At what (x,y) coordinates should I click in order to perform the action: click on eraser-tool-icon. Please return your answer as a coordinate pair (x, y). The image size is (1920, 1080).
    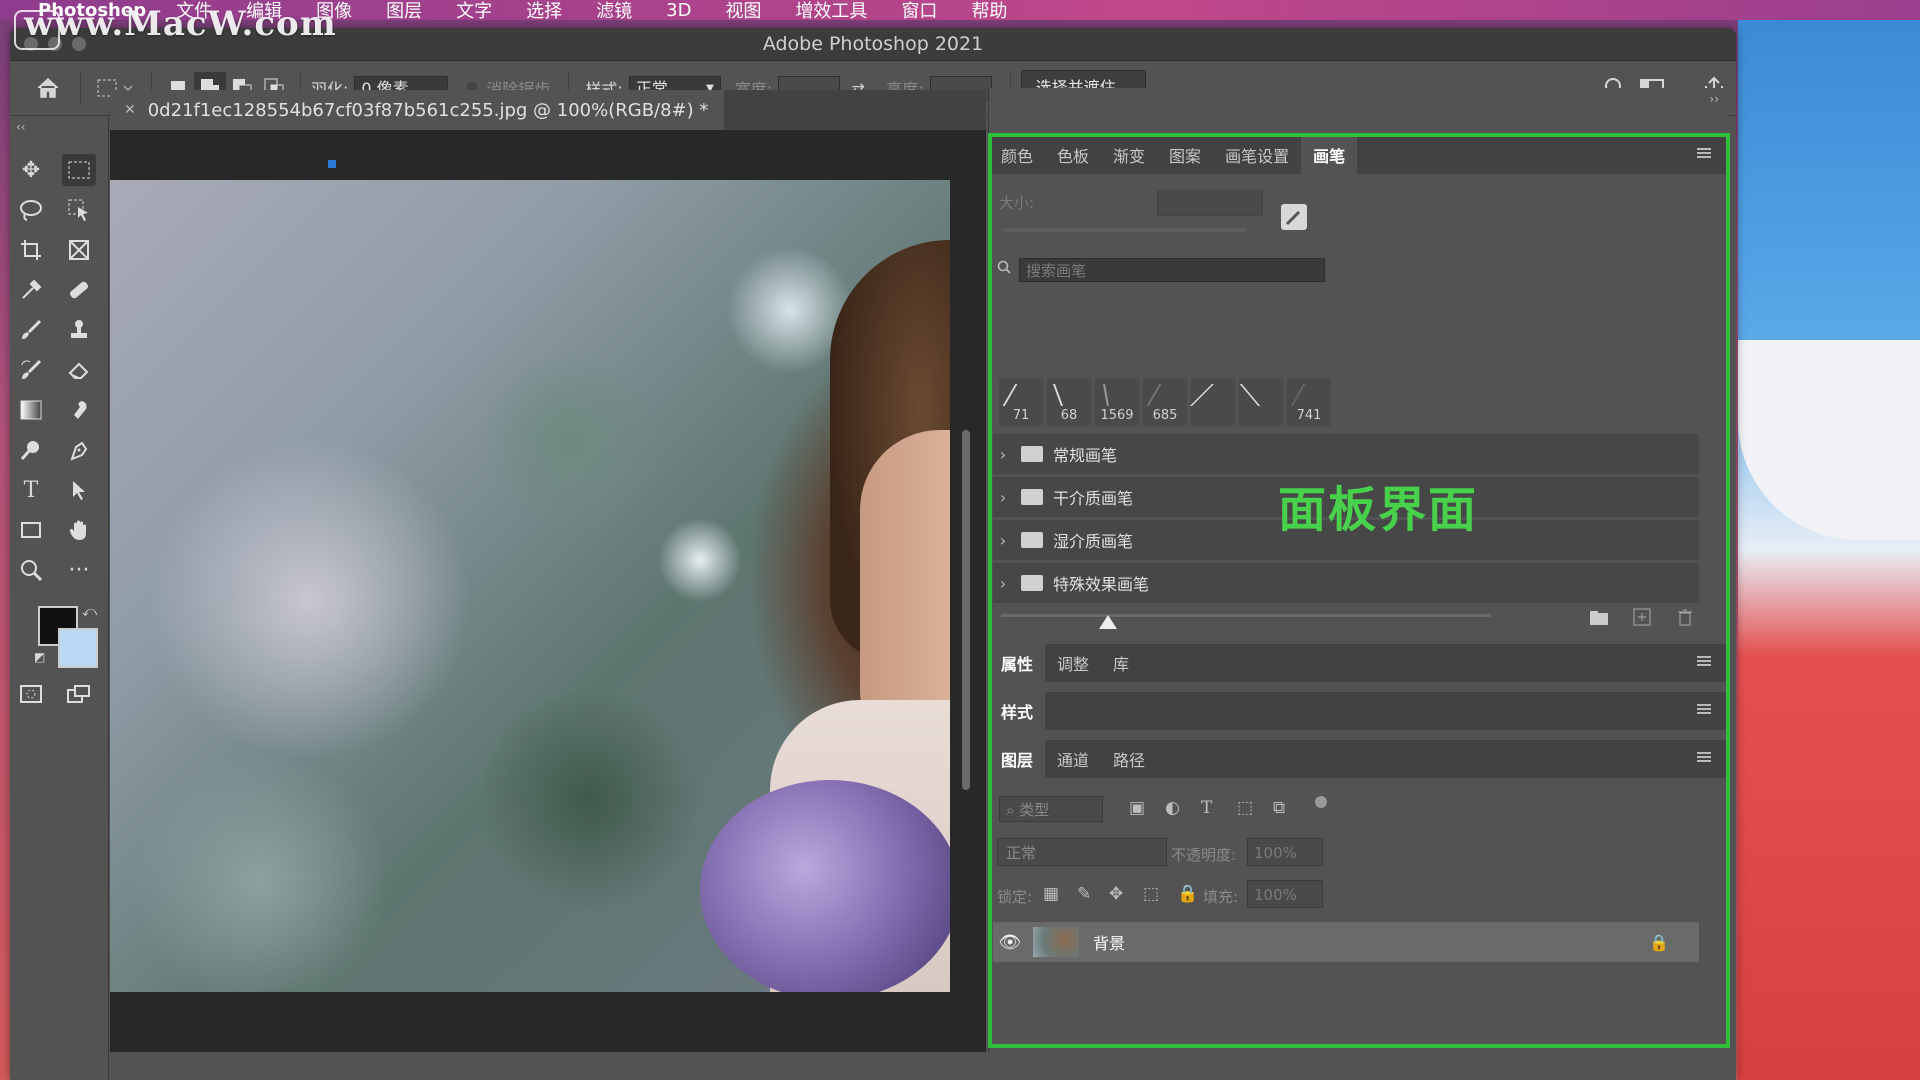
    Looking at the image, I should click on (79, 370).